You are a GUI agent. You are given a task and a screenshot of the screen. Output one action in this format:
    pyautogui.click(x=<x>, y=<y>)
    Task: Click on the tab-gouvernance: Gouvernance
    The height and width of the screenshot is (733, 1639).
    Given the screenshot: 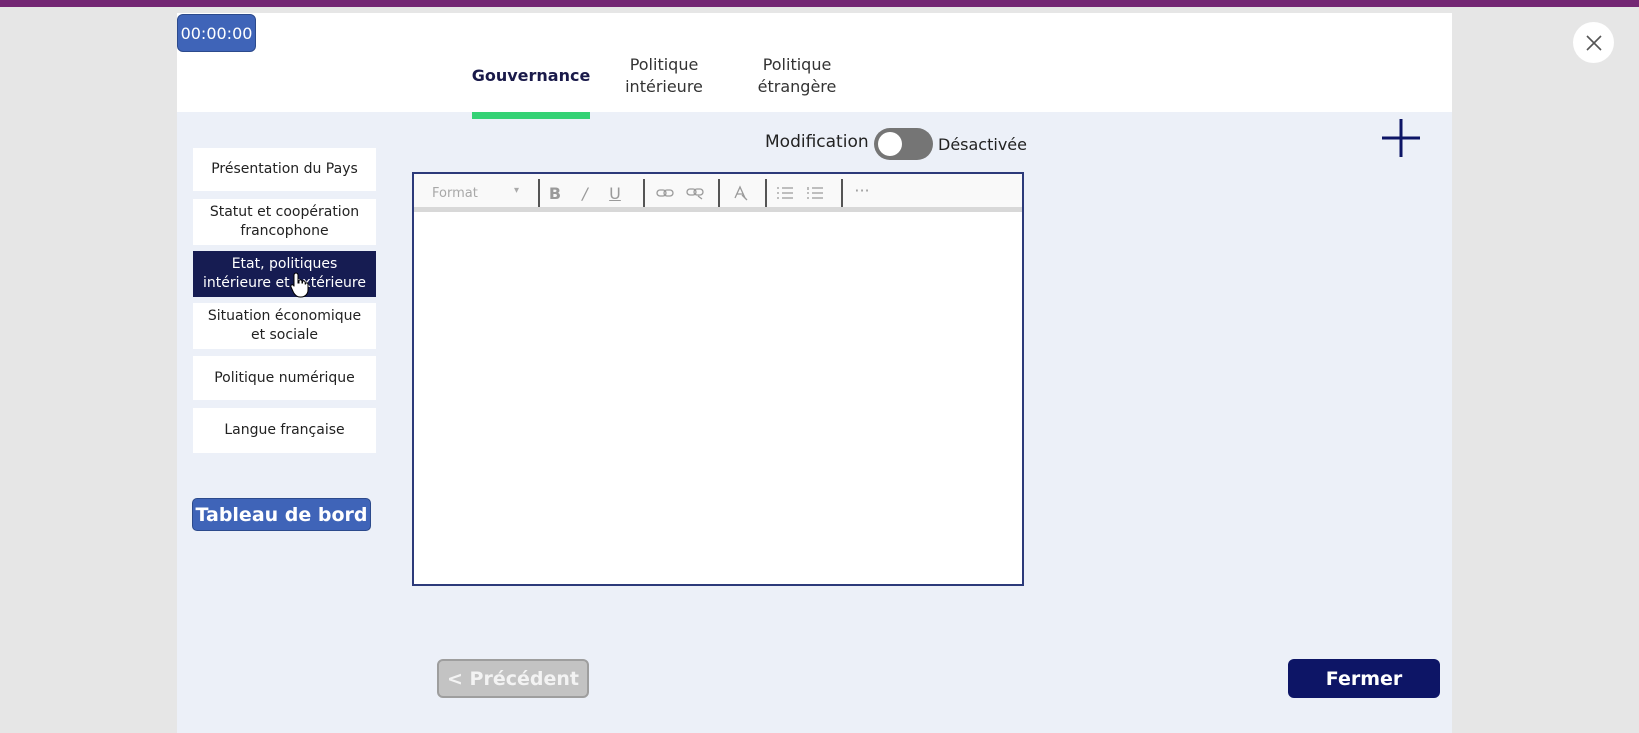 What is the action you would take?
    pyautogui.click(x=531, y=76)
    